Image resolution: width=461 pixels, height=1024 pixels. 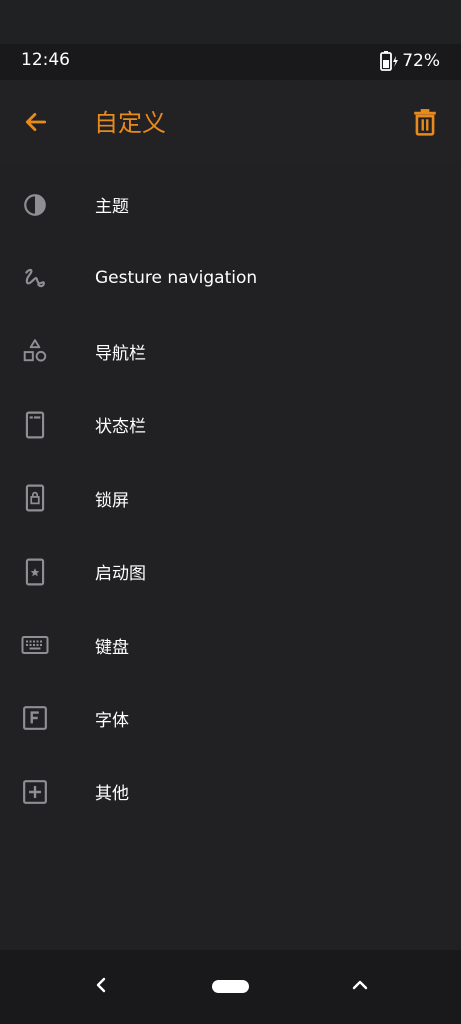 I want to click on menu-item-label: Gesture navigation, so click(x=176, y=278).